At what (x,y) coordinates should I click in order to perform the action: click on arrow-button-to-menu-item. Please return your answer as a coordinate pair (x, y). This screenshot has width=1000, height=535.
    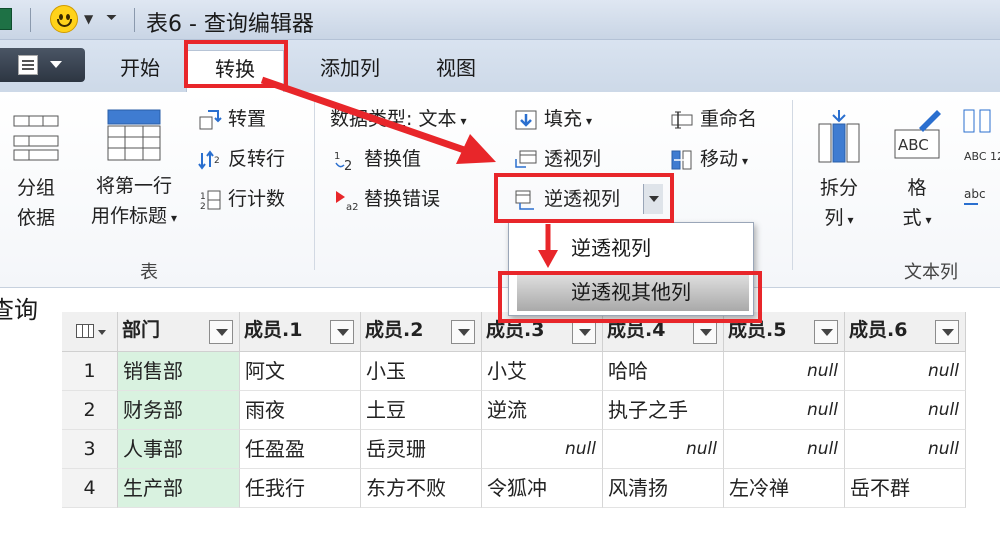
    Looking at the image, I should click on (548, 246).